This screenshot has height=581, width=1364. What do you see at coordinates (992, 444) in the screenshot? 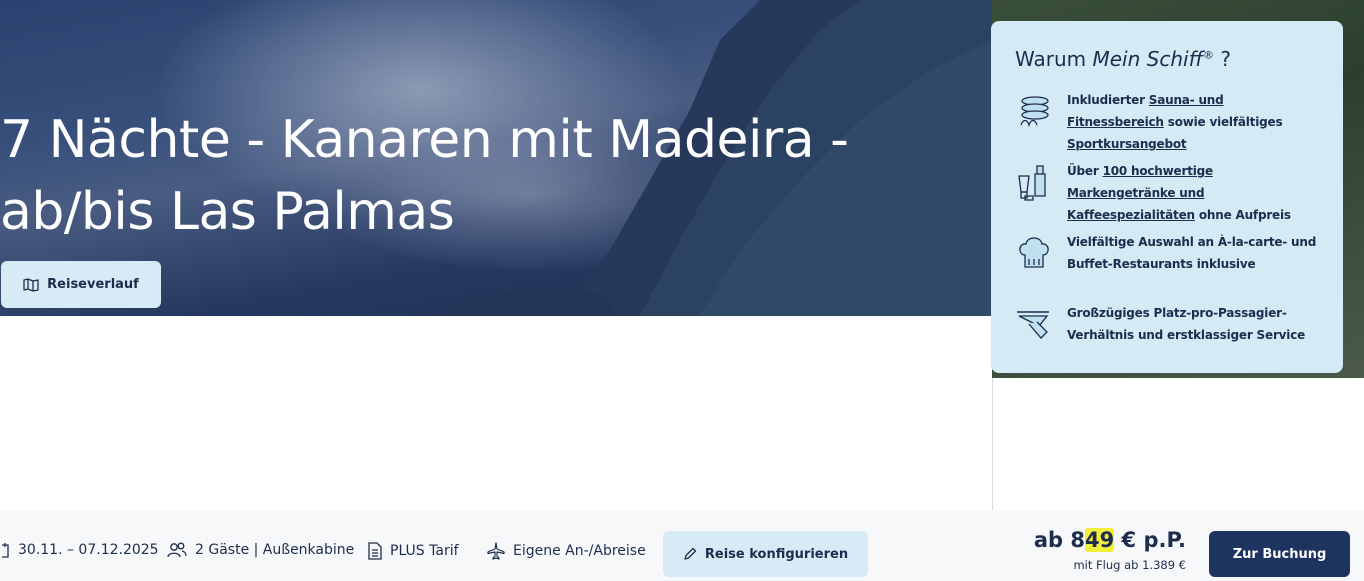
I see `divider` at bounding box center [992, 444].